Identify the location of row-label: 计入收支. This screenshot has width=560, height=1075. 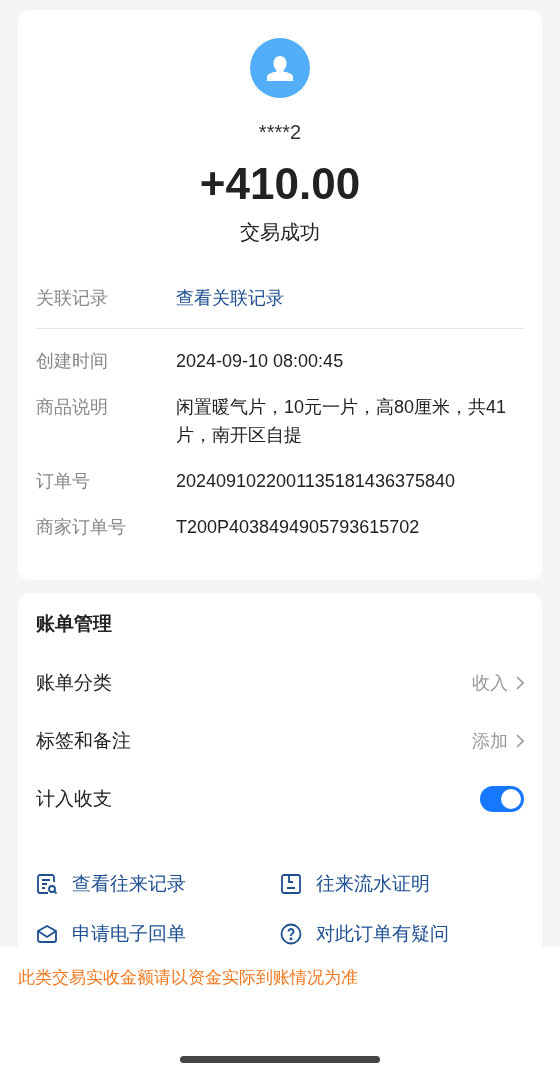
(74, 798).